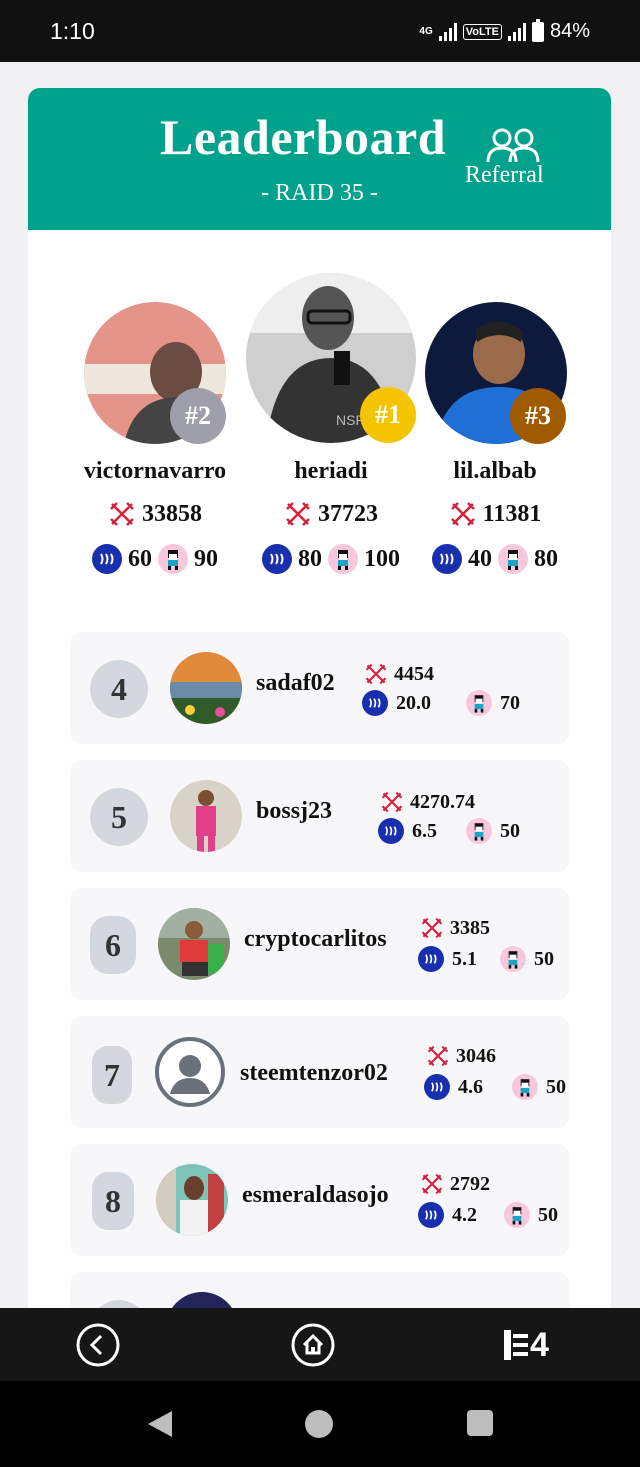 This screenshot has height=1467, width=640. What do you see at coordinates (119, 689) in the screenshot?
I see `rank-number: 4` at bounding box center [119, 689].